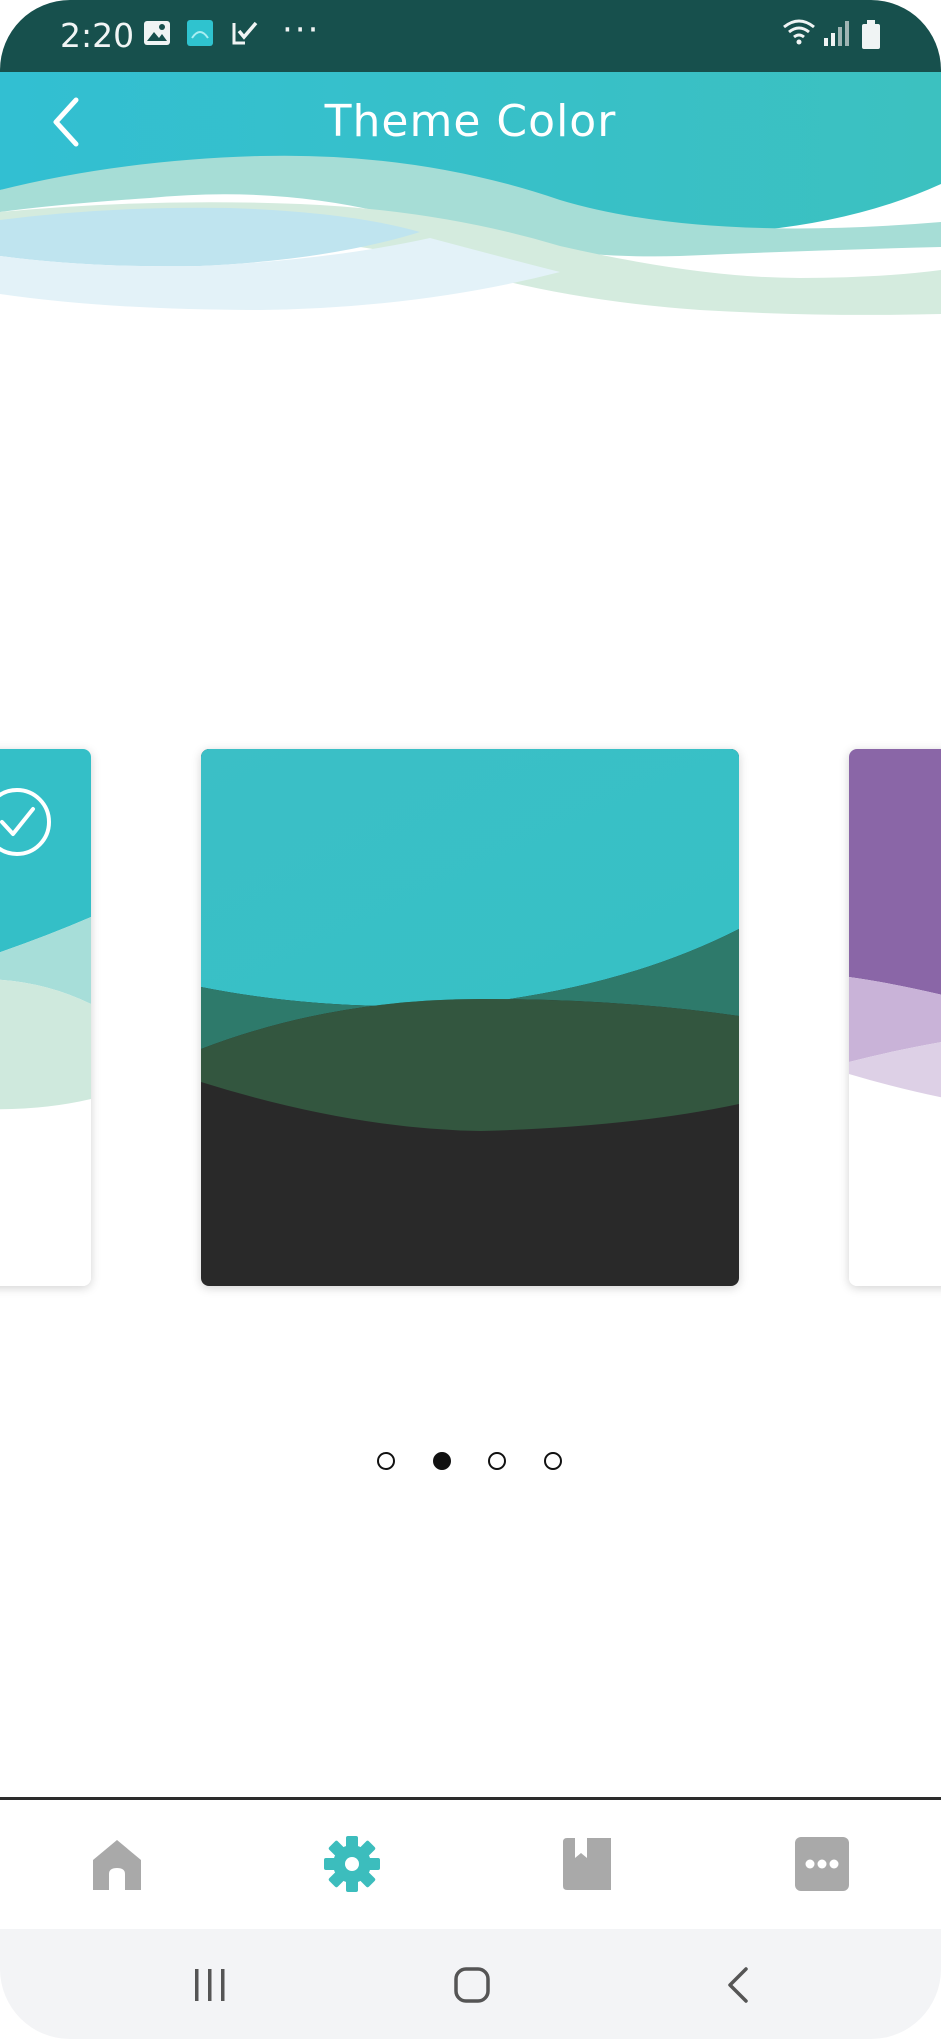 Image resolution: width=941 pixels, height=2039 pixels. I want to click on carousel-pagination, so click(470, 1467).